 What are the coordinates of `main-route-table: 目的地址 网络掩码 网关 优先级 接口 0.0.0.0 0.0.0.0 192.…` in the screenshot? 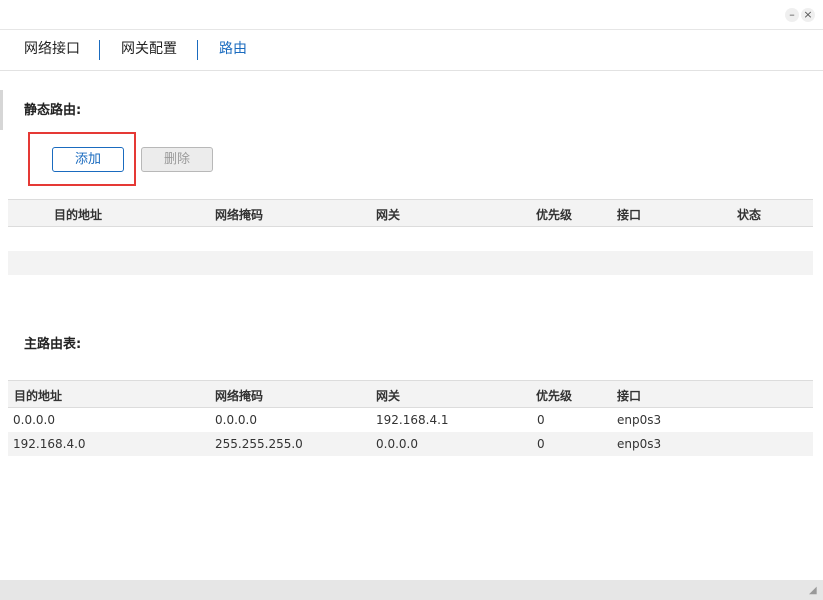 It's located at (410, 418).